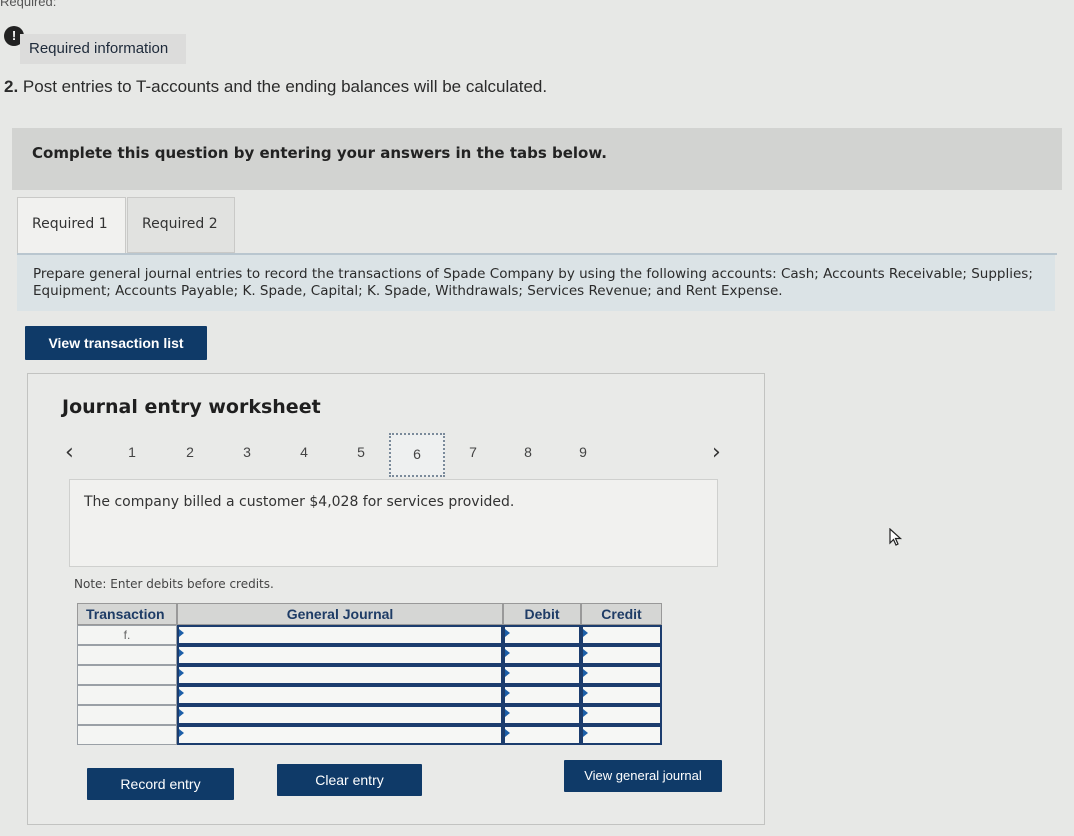 This screenshot has width=1074, height=836. I want to click on view-general-journal-button: View general journal, so click(643, 776).